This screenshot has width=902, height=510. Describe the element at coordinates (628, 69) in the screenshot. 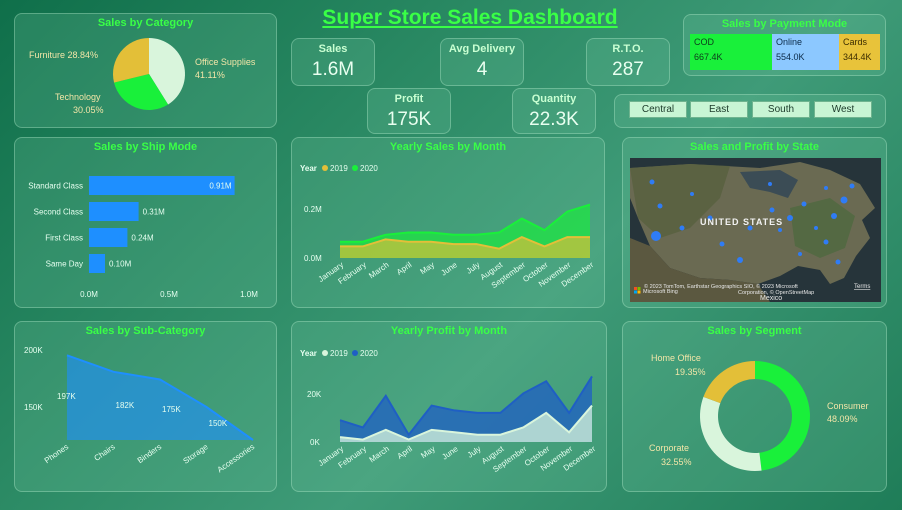

I see `kpi-rto-value: 287` at that location.